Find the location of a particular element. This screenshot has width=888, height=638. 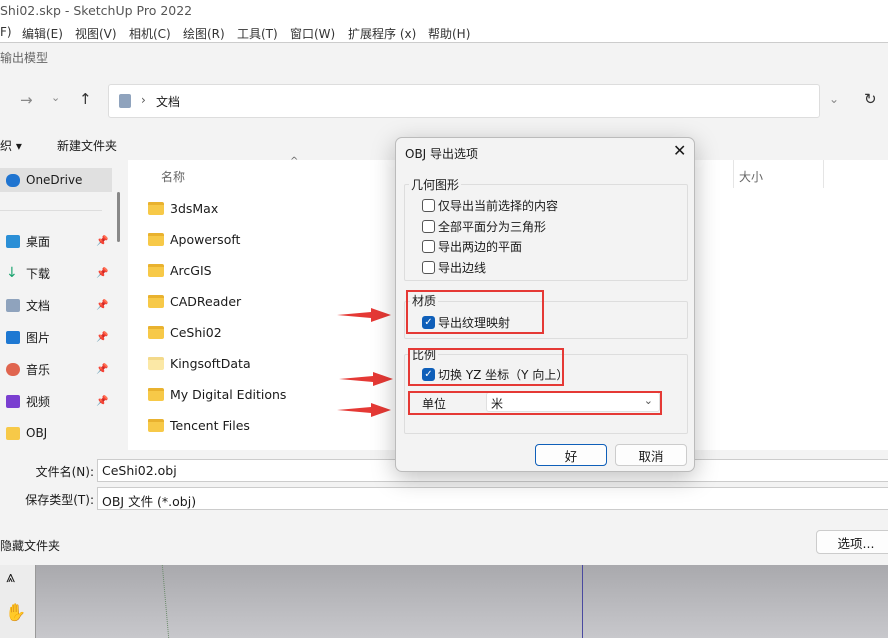

address-dropdown-icon: ⌄ is located at coordinates (834, 99).